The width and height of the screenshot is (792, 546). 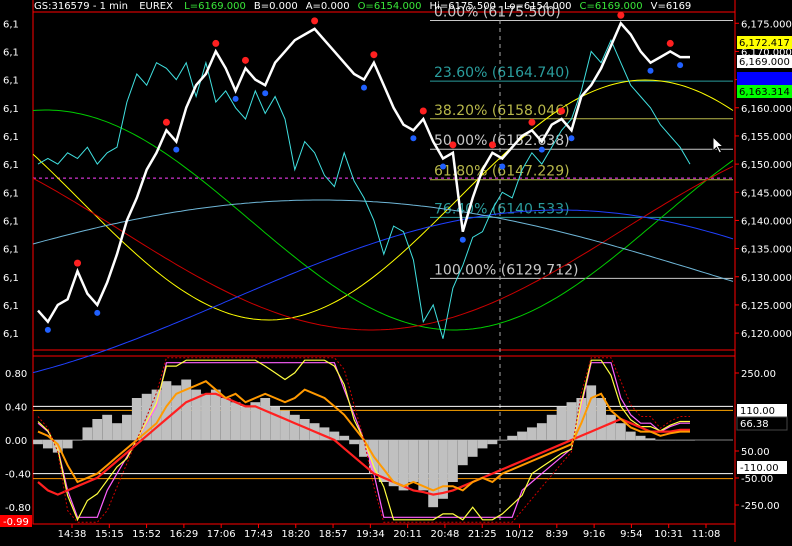 I want to click on header-field-5: Lo=6154.000, so click(x=537, y=6).